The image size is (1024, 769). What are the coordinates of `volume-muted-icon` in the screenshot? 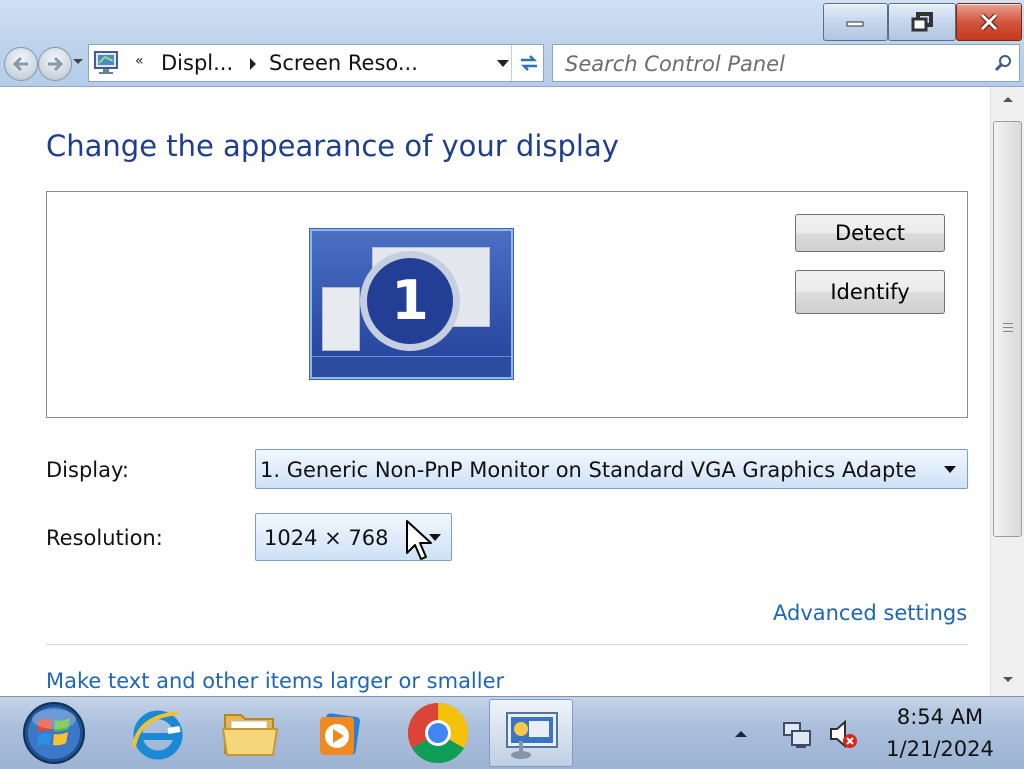 It's located at (843, 734).